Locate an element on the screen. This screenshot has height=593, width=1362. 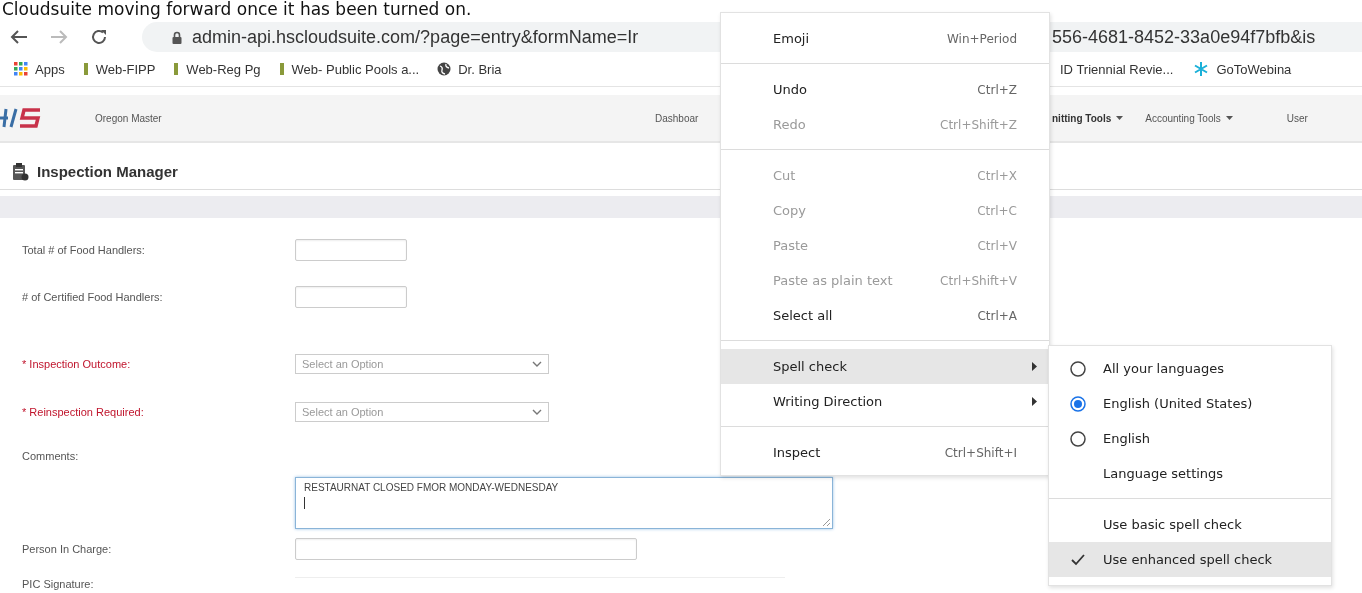
menu-item: Writing Direction is located at coordinates (885, 401).